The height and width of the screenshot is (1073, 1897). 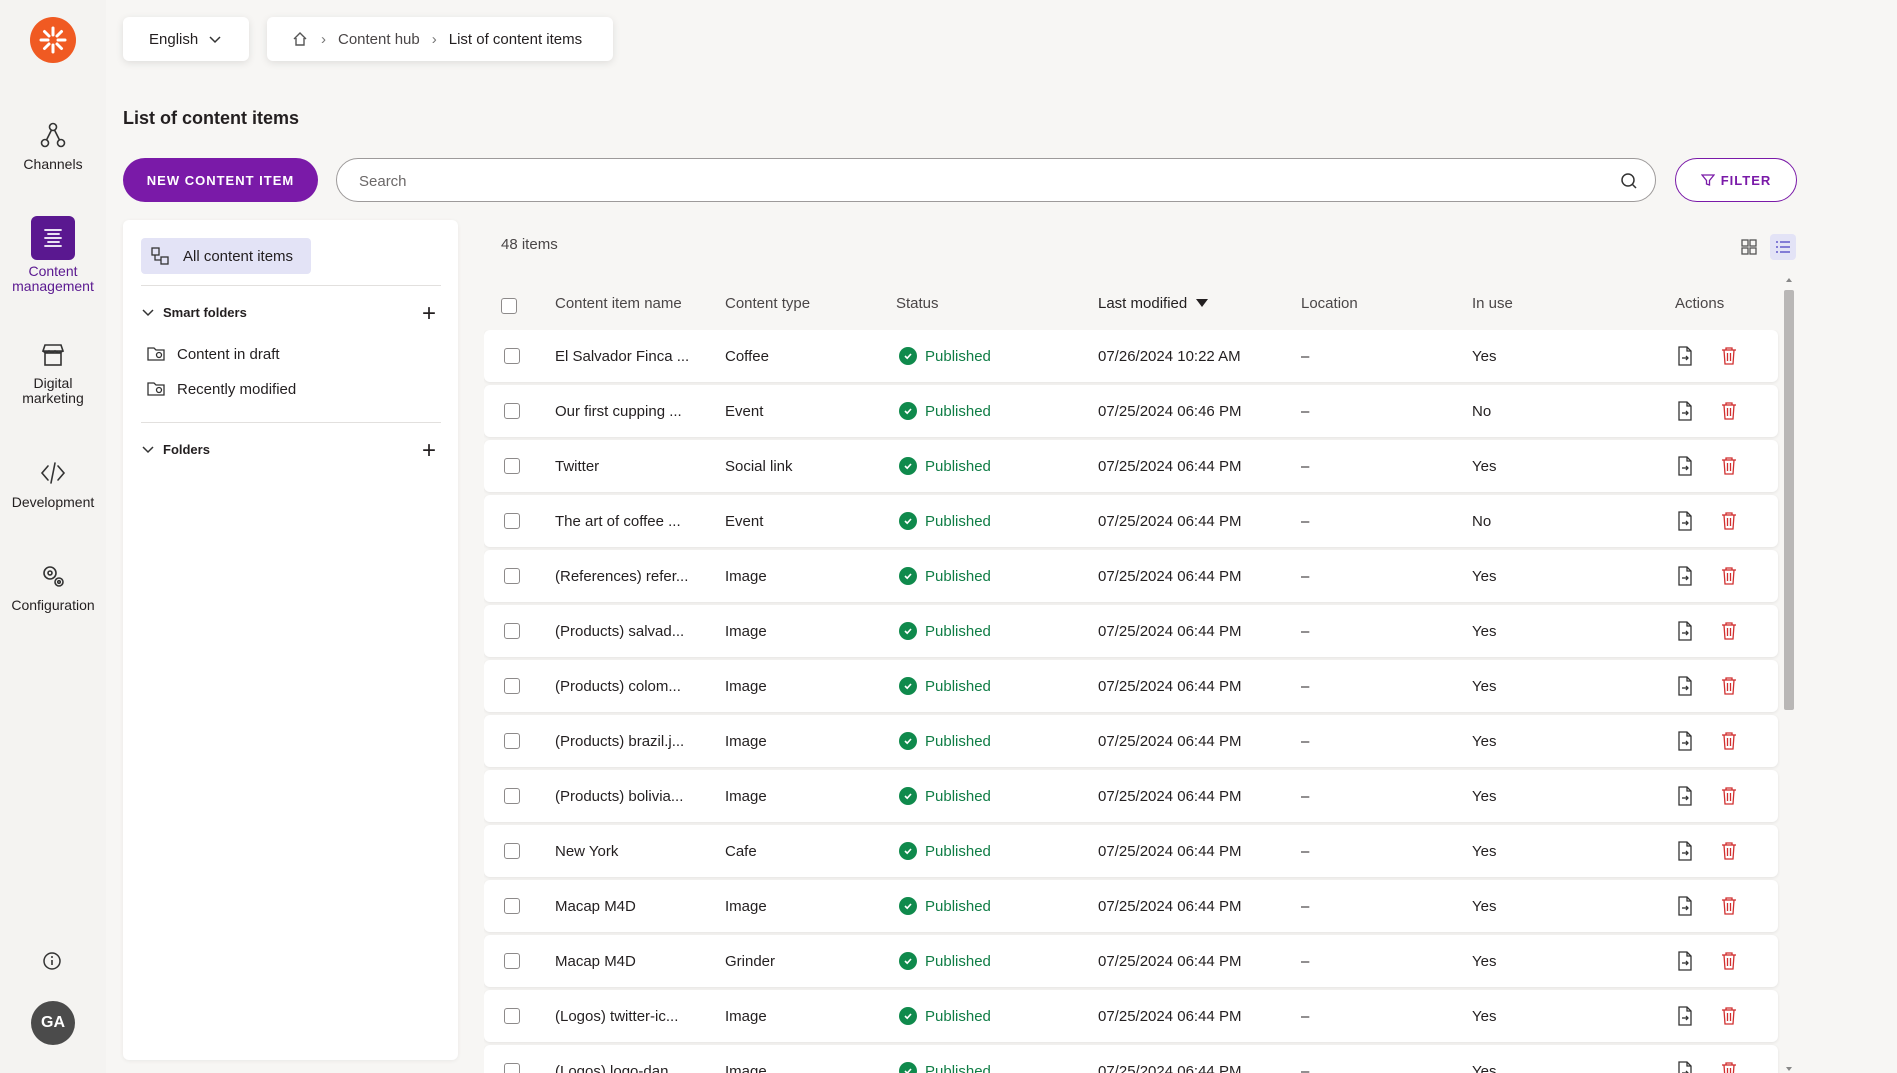 I want to click on select-all-checkbox, so click(x=509, y=306).